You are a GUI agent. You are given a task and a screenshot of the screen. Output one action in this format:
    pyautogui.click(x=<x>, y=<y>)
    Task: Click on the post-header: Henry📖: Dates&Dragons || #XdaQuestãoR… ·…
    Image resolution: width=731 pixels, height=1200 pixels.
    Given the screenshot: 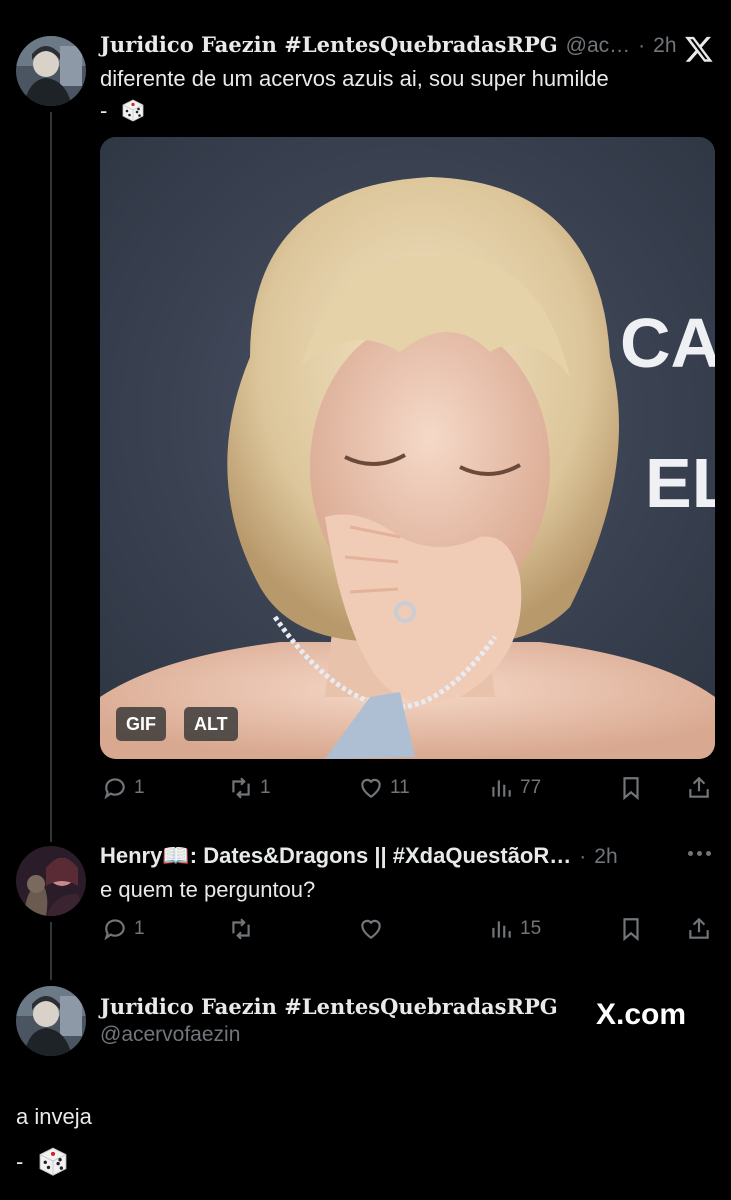 What is the action you would take?
    pyautogui.click(x=390, y=856)
    